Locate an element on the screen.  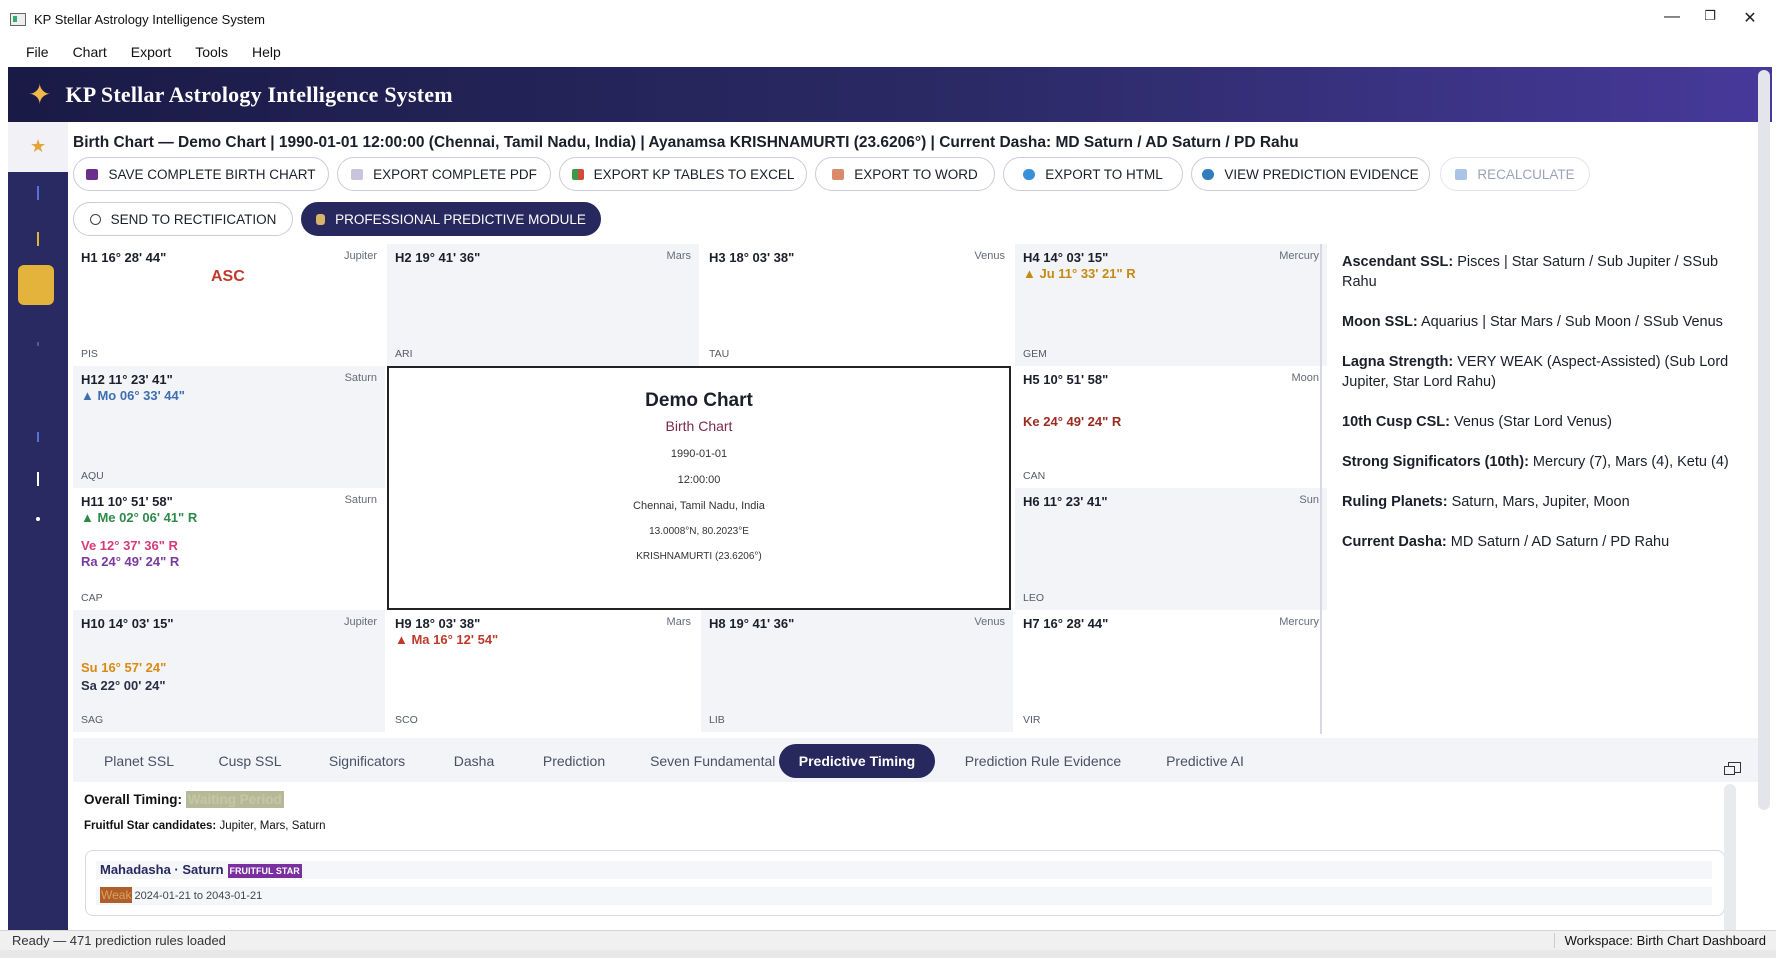
maximize-button: ❐ is located at coordinates (1710, 16).